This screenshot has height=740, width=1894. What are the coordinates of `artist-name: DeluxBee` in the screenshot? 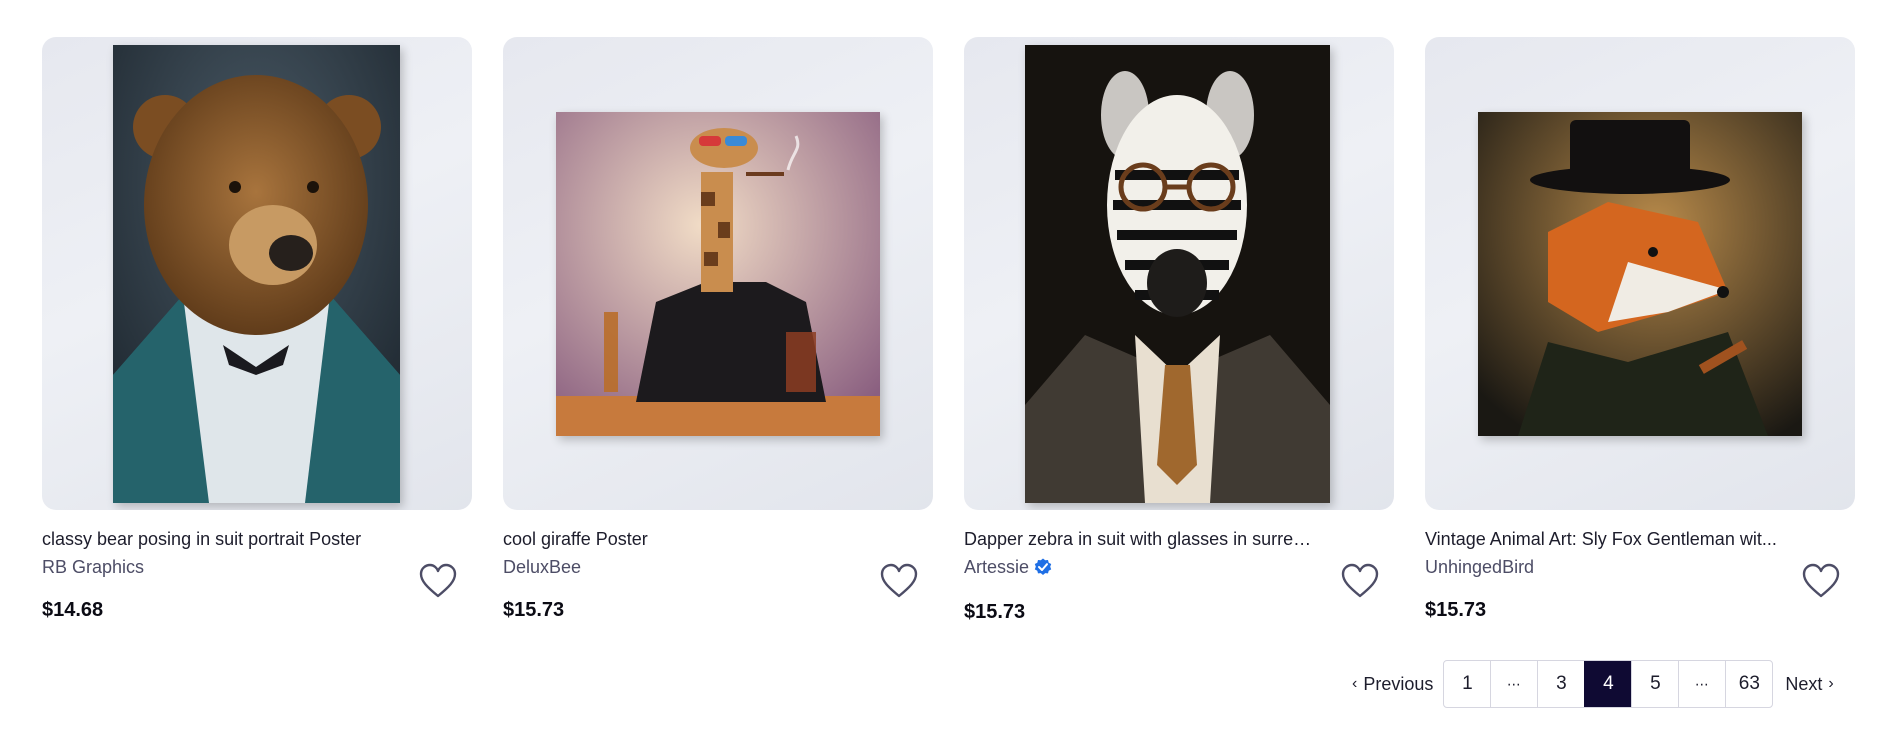 It's located at (542, 567).